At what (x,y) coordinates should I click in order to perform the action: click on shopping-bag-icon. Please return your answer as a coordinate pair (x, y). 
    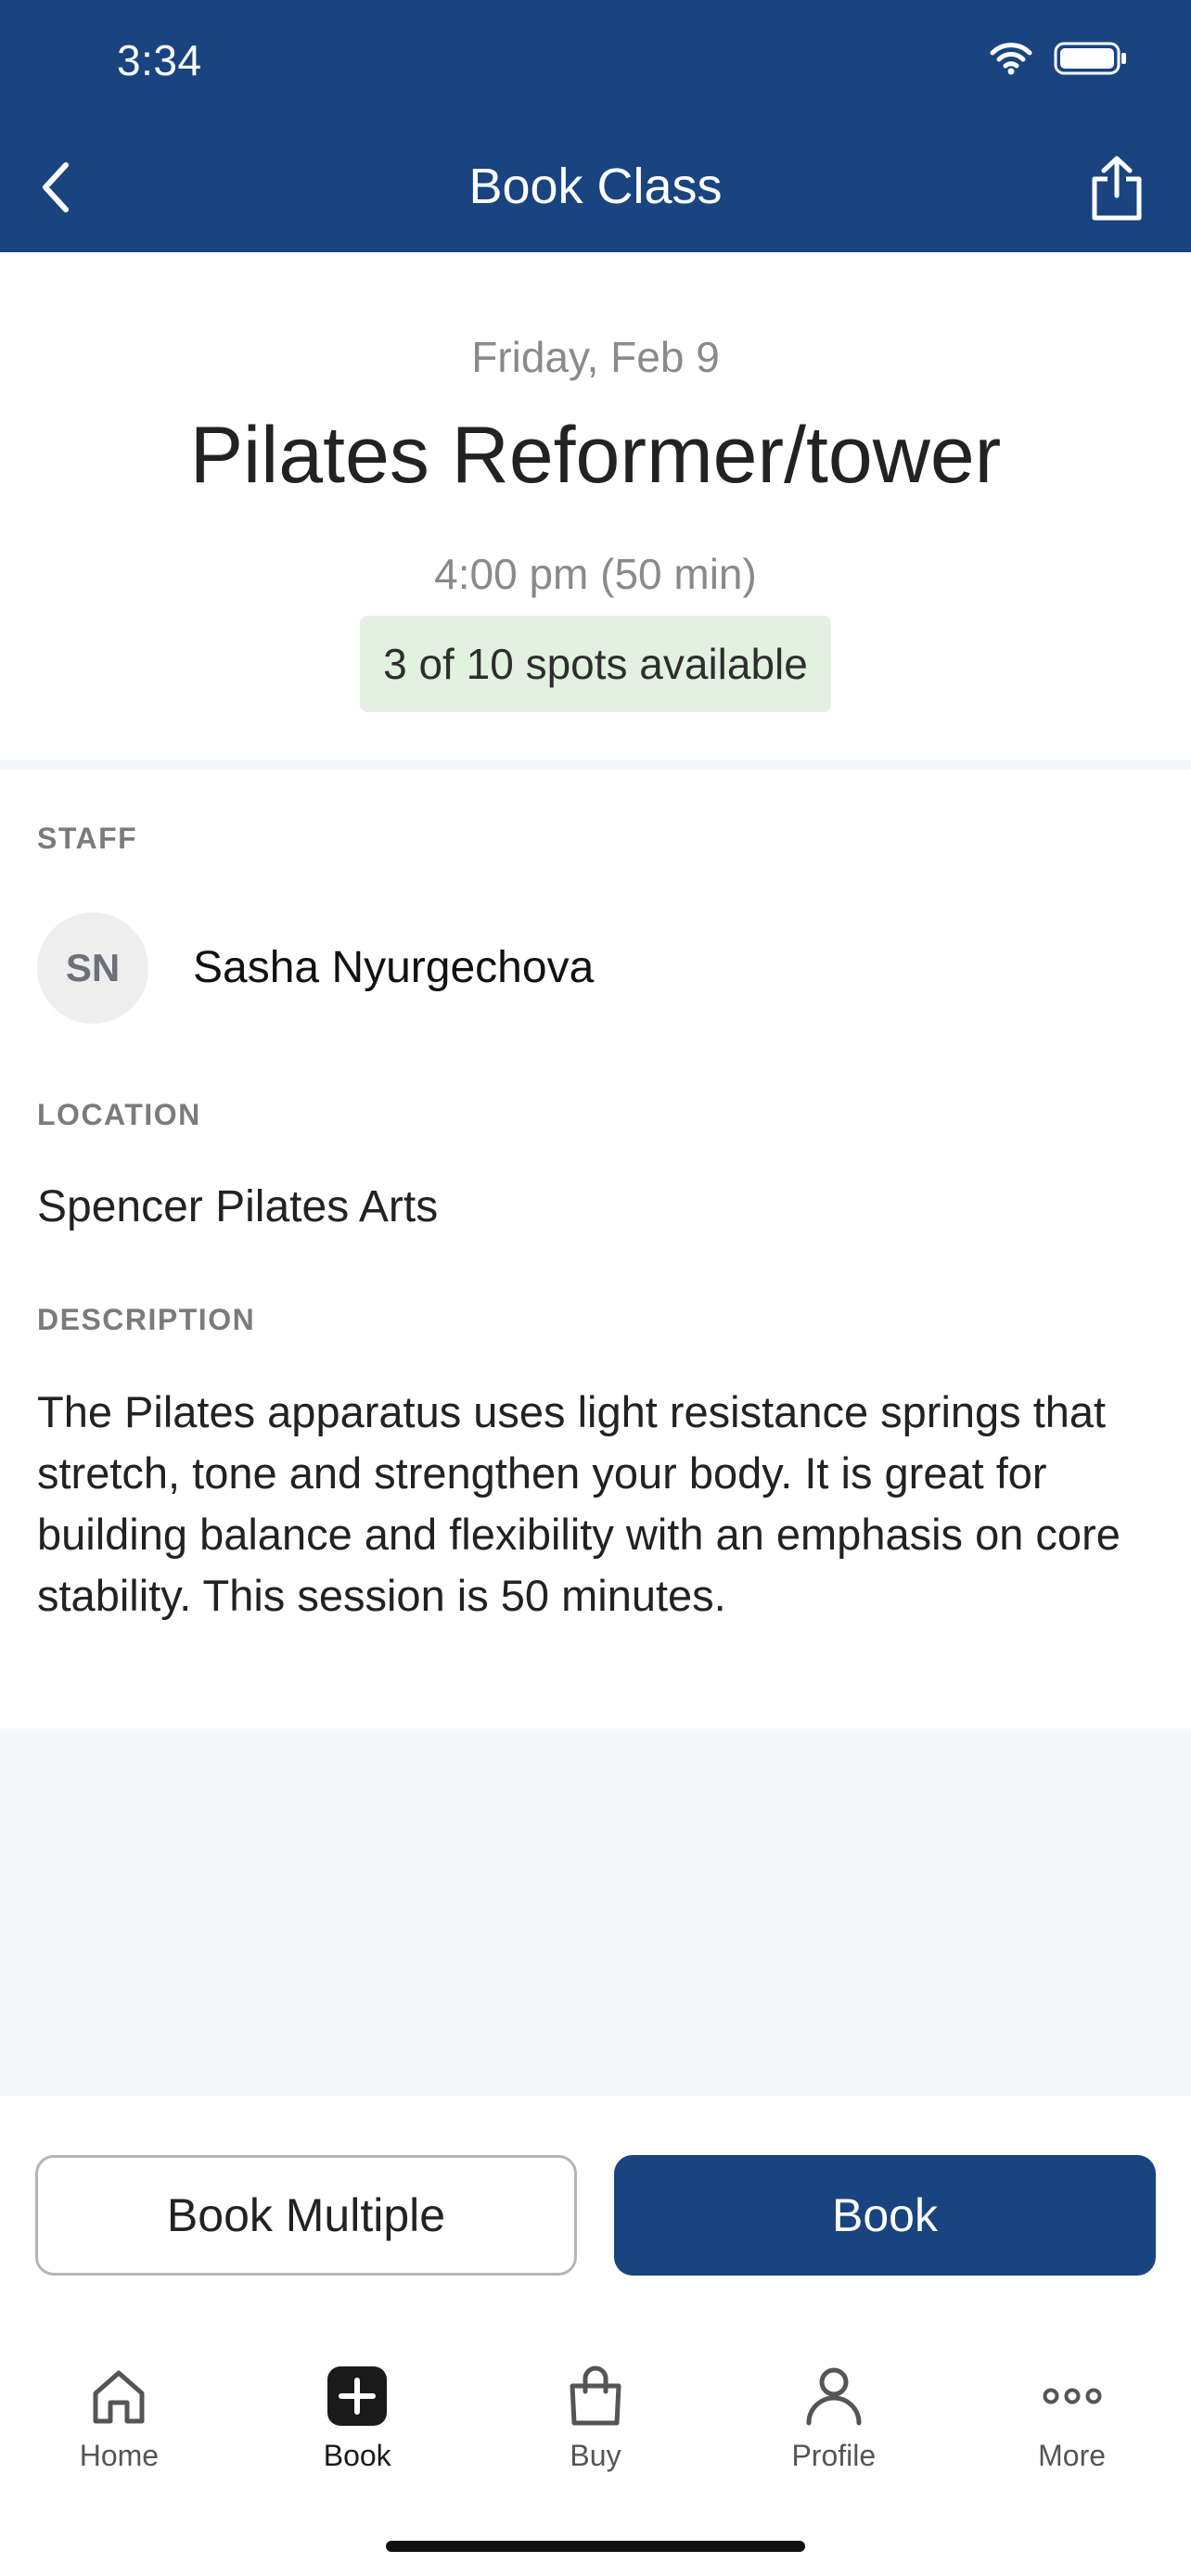
    Looking at the image, I should click on (595, 2396).